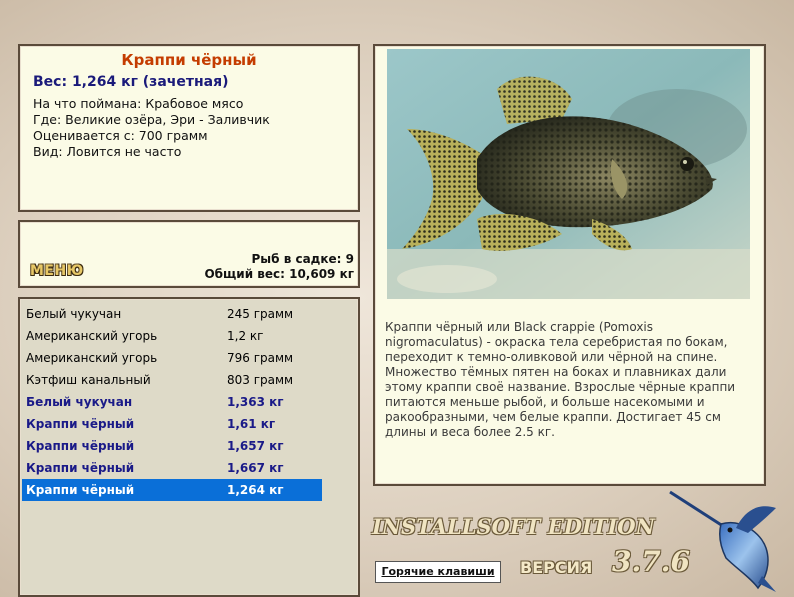 The width and height of the screenshot is (794, 597). Describe the element at coordinates (556, 567) in the screenshot. I see `version-label: ВЕРСИЯ` at that location.